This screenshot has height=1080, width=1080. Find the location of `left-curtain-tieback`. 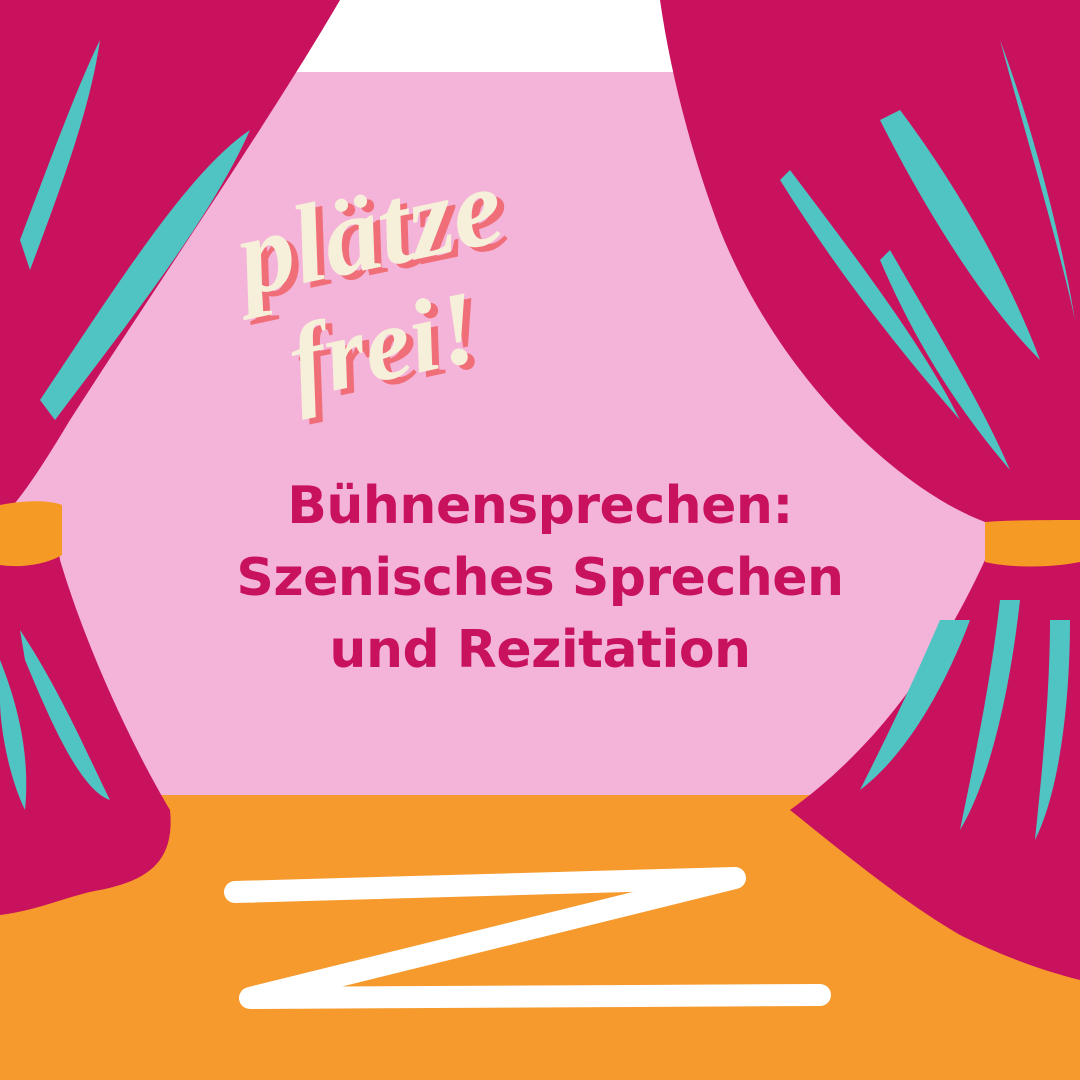

left-curtain-tieback is located at coordinates (31, 534).